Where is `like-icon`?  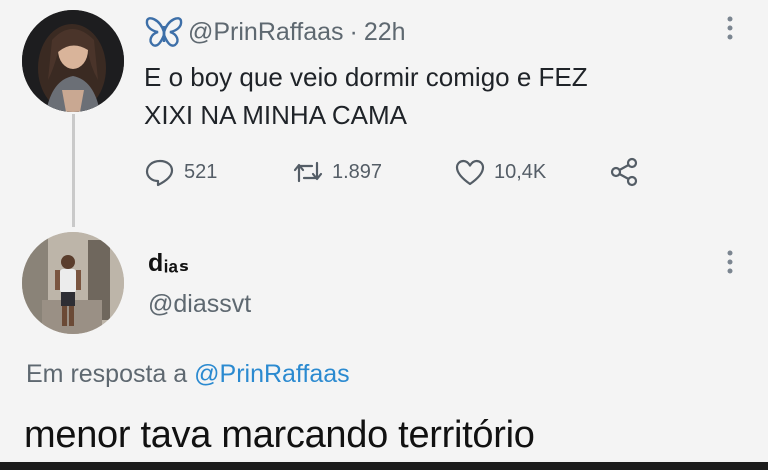
like-icon is located at coordinates (470, 172).